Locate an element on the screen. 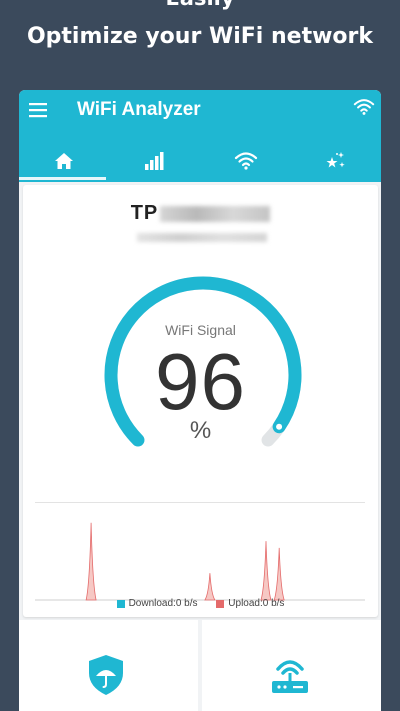 The image size is (400, 711). security-card is located at coordinates (108, 665).